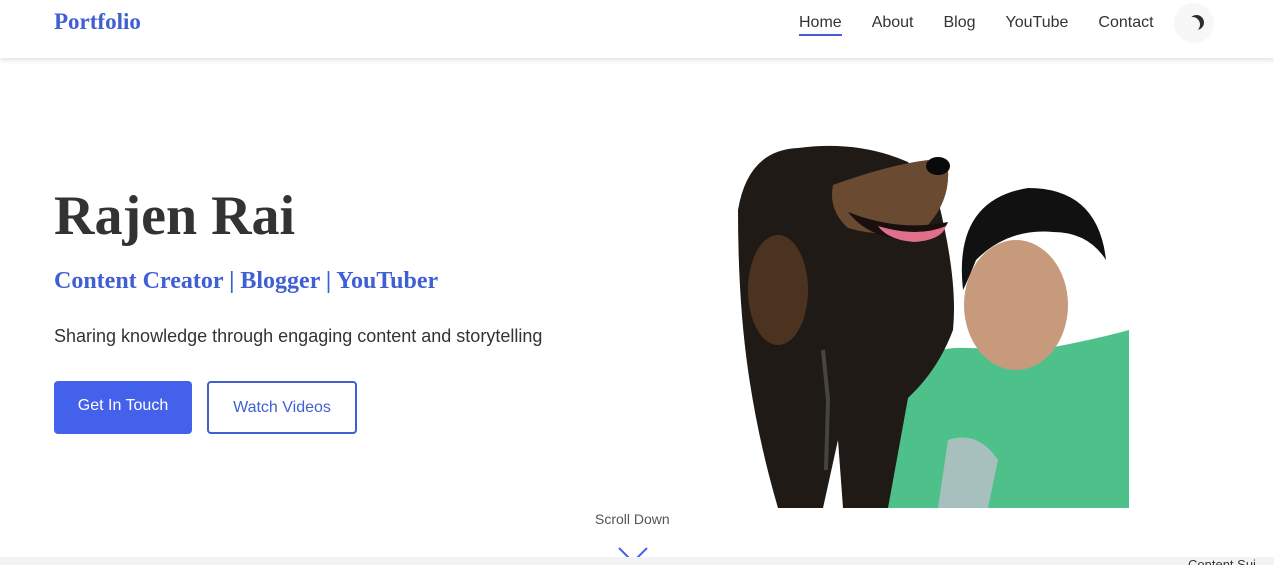  I want to click on nav-link-home: Home, so click(820, 25).